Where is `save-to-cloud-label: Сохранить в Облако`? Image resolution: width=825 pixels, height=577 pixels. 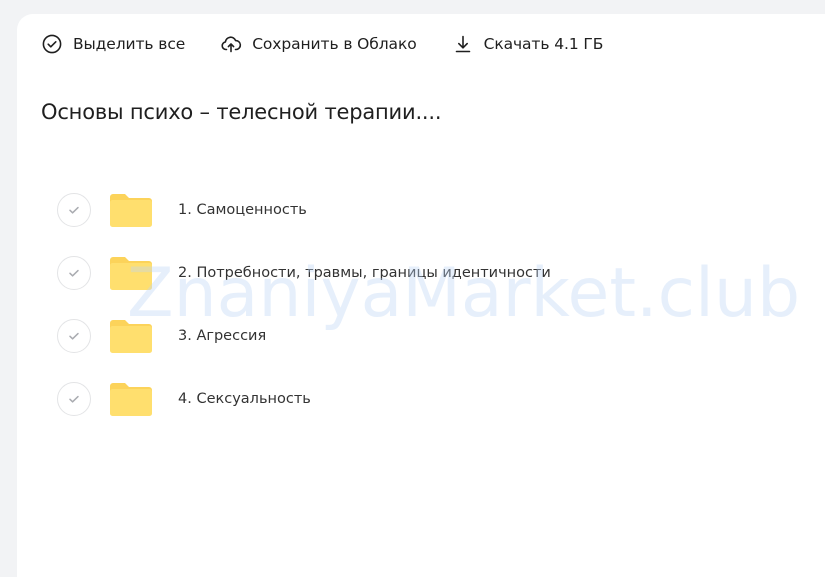 save-to-cloud-label: Сохранить в Облако is located at coordinates (334, 44).